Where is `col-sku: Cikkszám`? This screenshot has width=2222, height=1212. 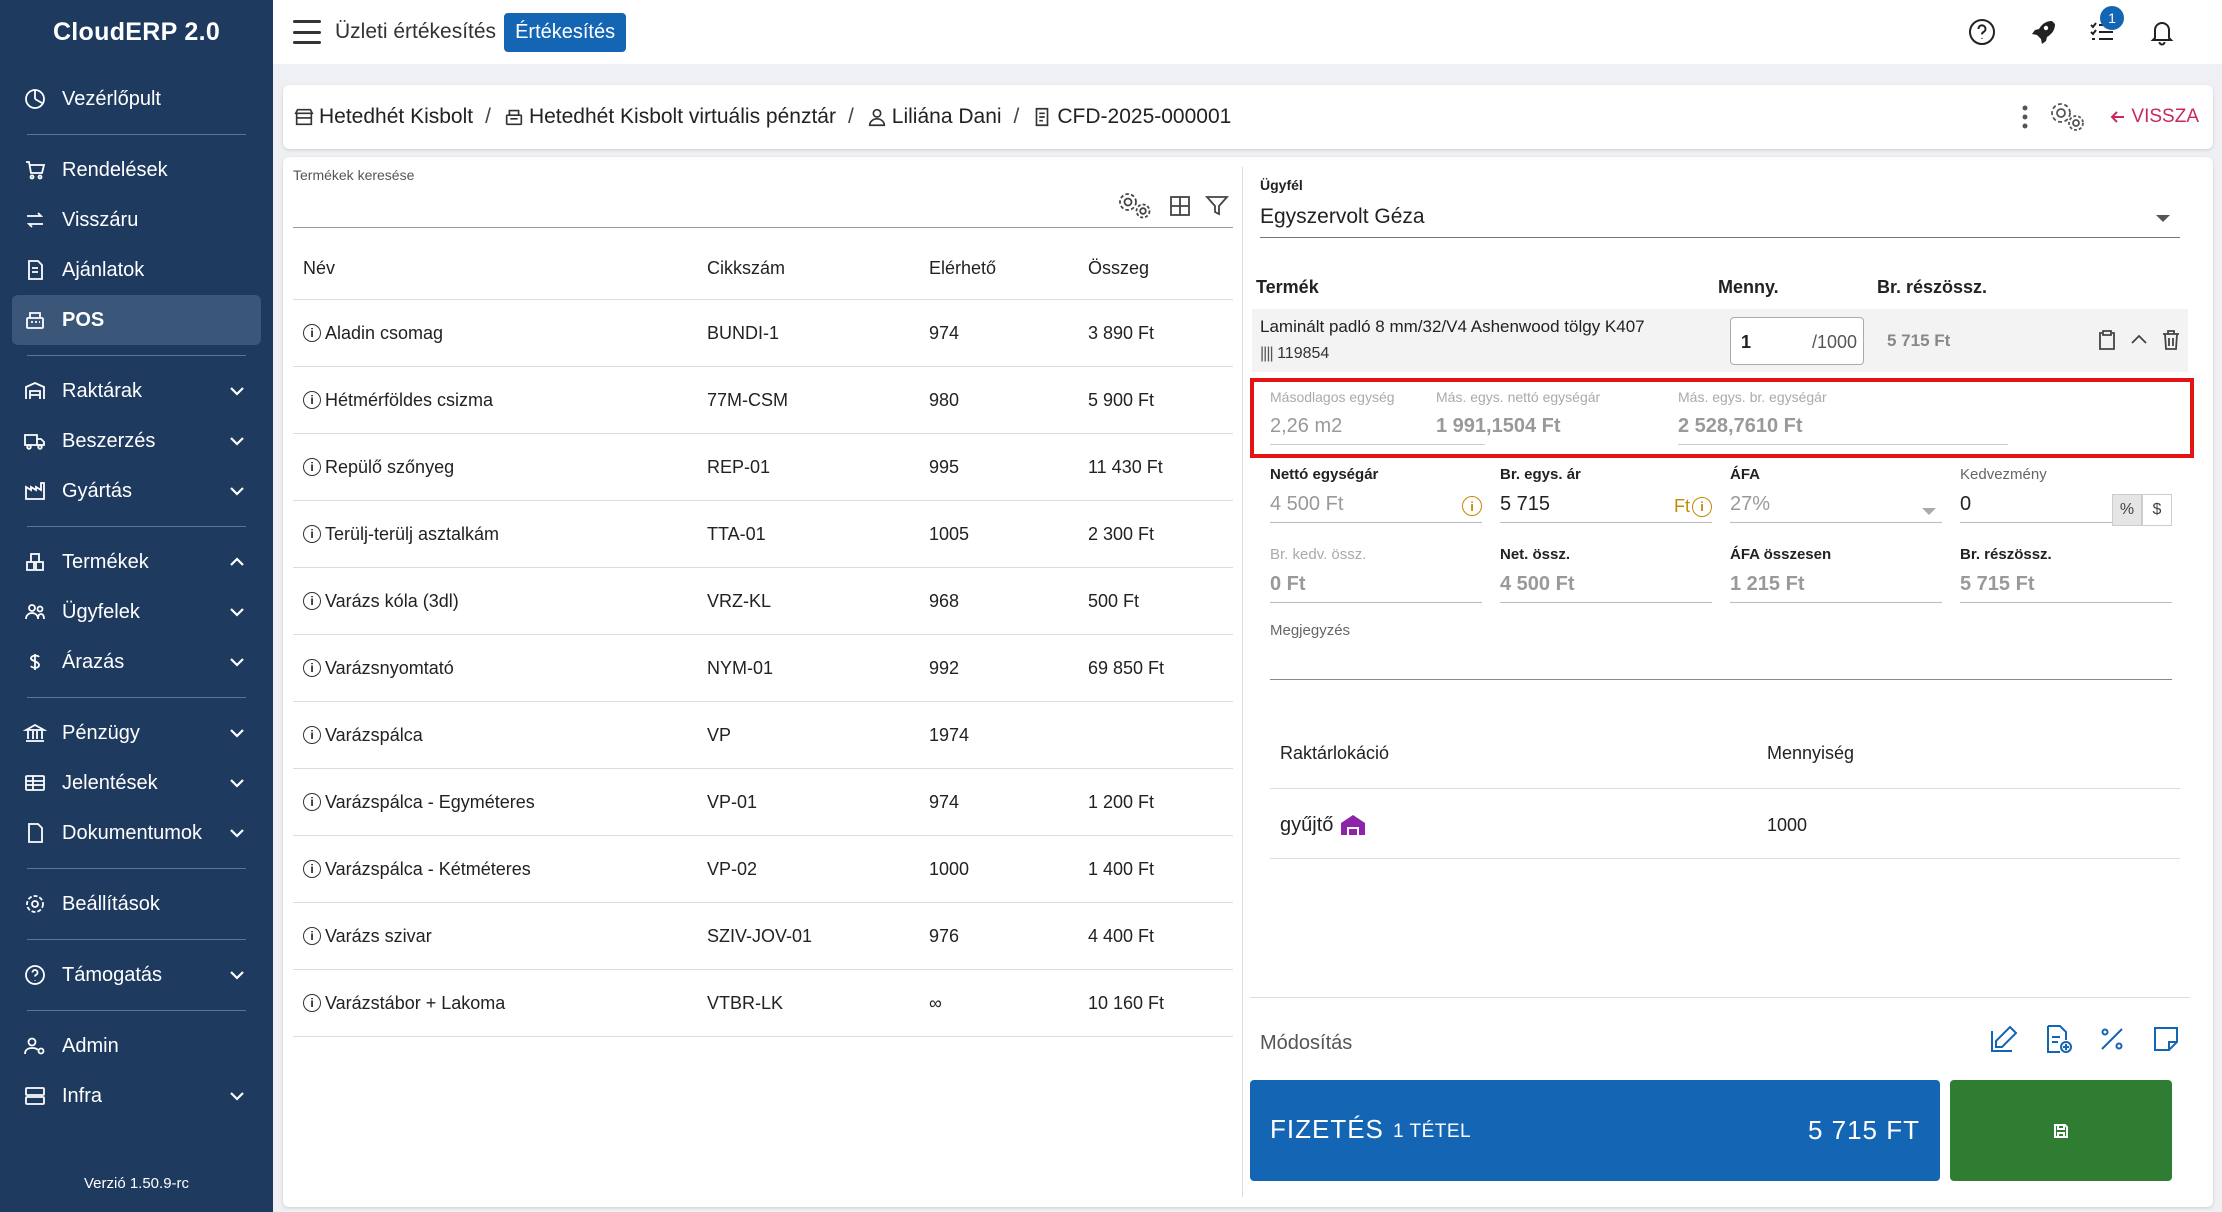 col-sku: Cikkszám is located at coordinates (746, 268).